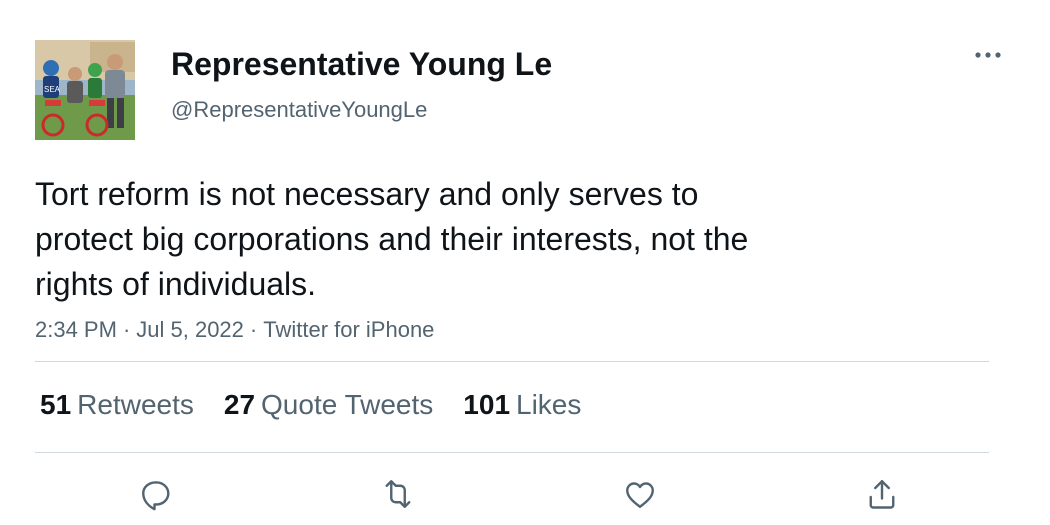 This screenshot has width=1050, height=525. Describe the element at coordinates (299, 110) in the screenshot. I see `author-handle: @RepresentativeYoungLe` at that location.